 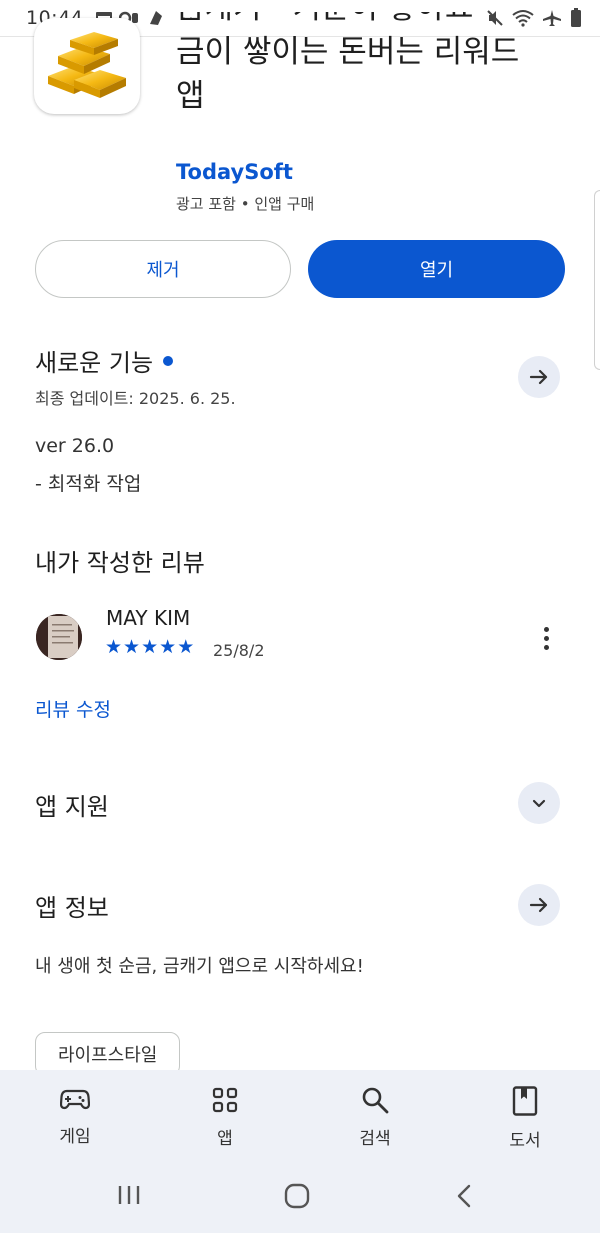 I want to click on nav-item-games: 게임, so click(x=75, y=1117).